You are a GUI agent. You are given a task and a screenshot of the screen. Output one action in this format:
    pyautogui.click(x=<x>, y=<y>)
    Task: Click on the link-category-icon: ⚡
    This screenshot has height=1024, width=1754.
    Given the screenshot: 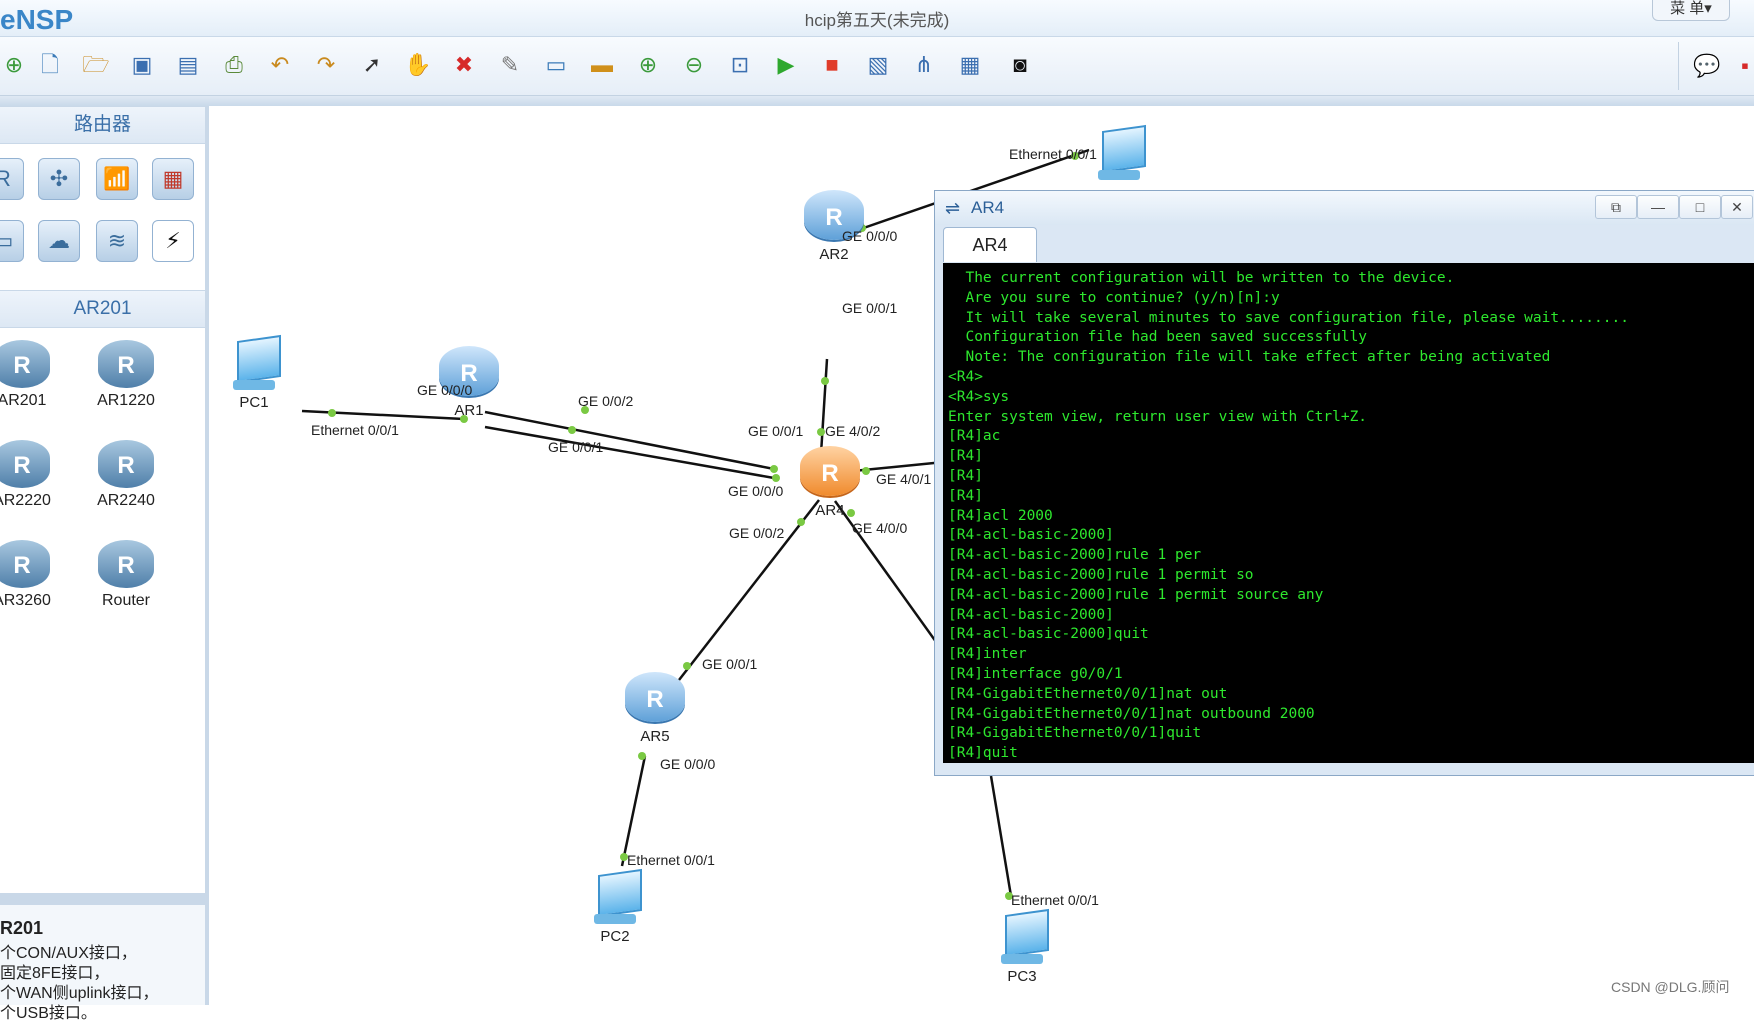 What is the action you would take?
    pyautogui.click(x=173, y=241)
    